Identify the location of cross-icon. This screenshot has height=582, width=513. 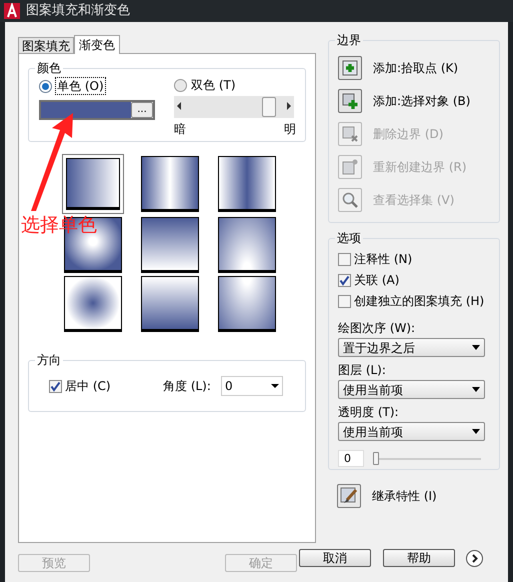
(350, 134).